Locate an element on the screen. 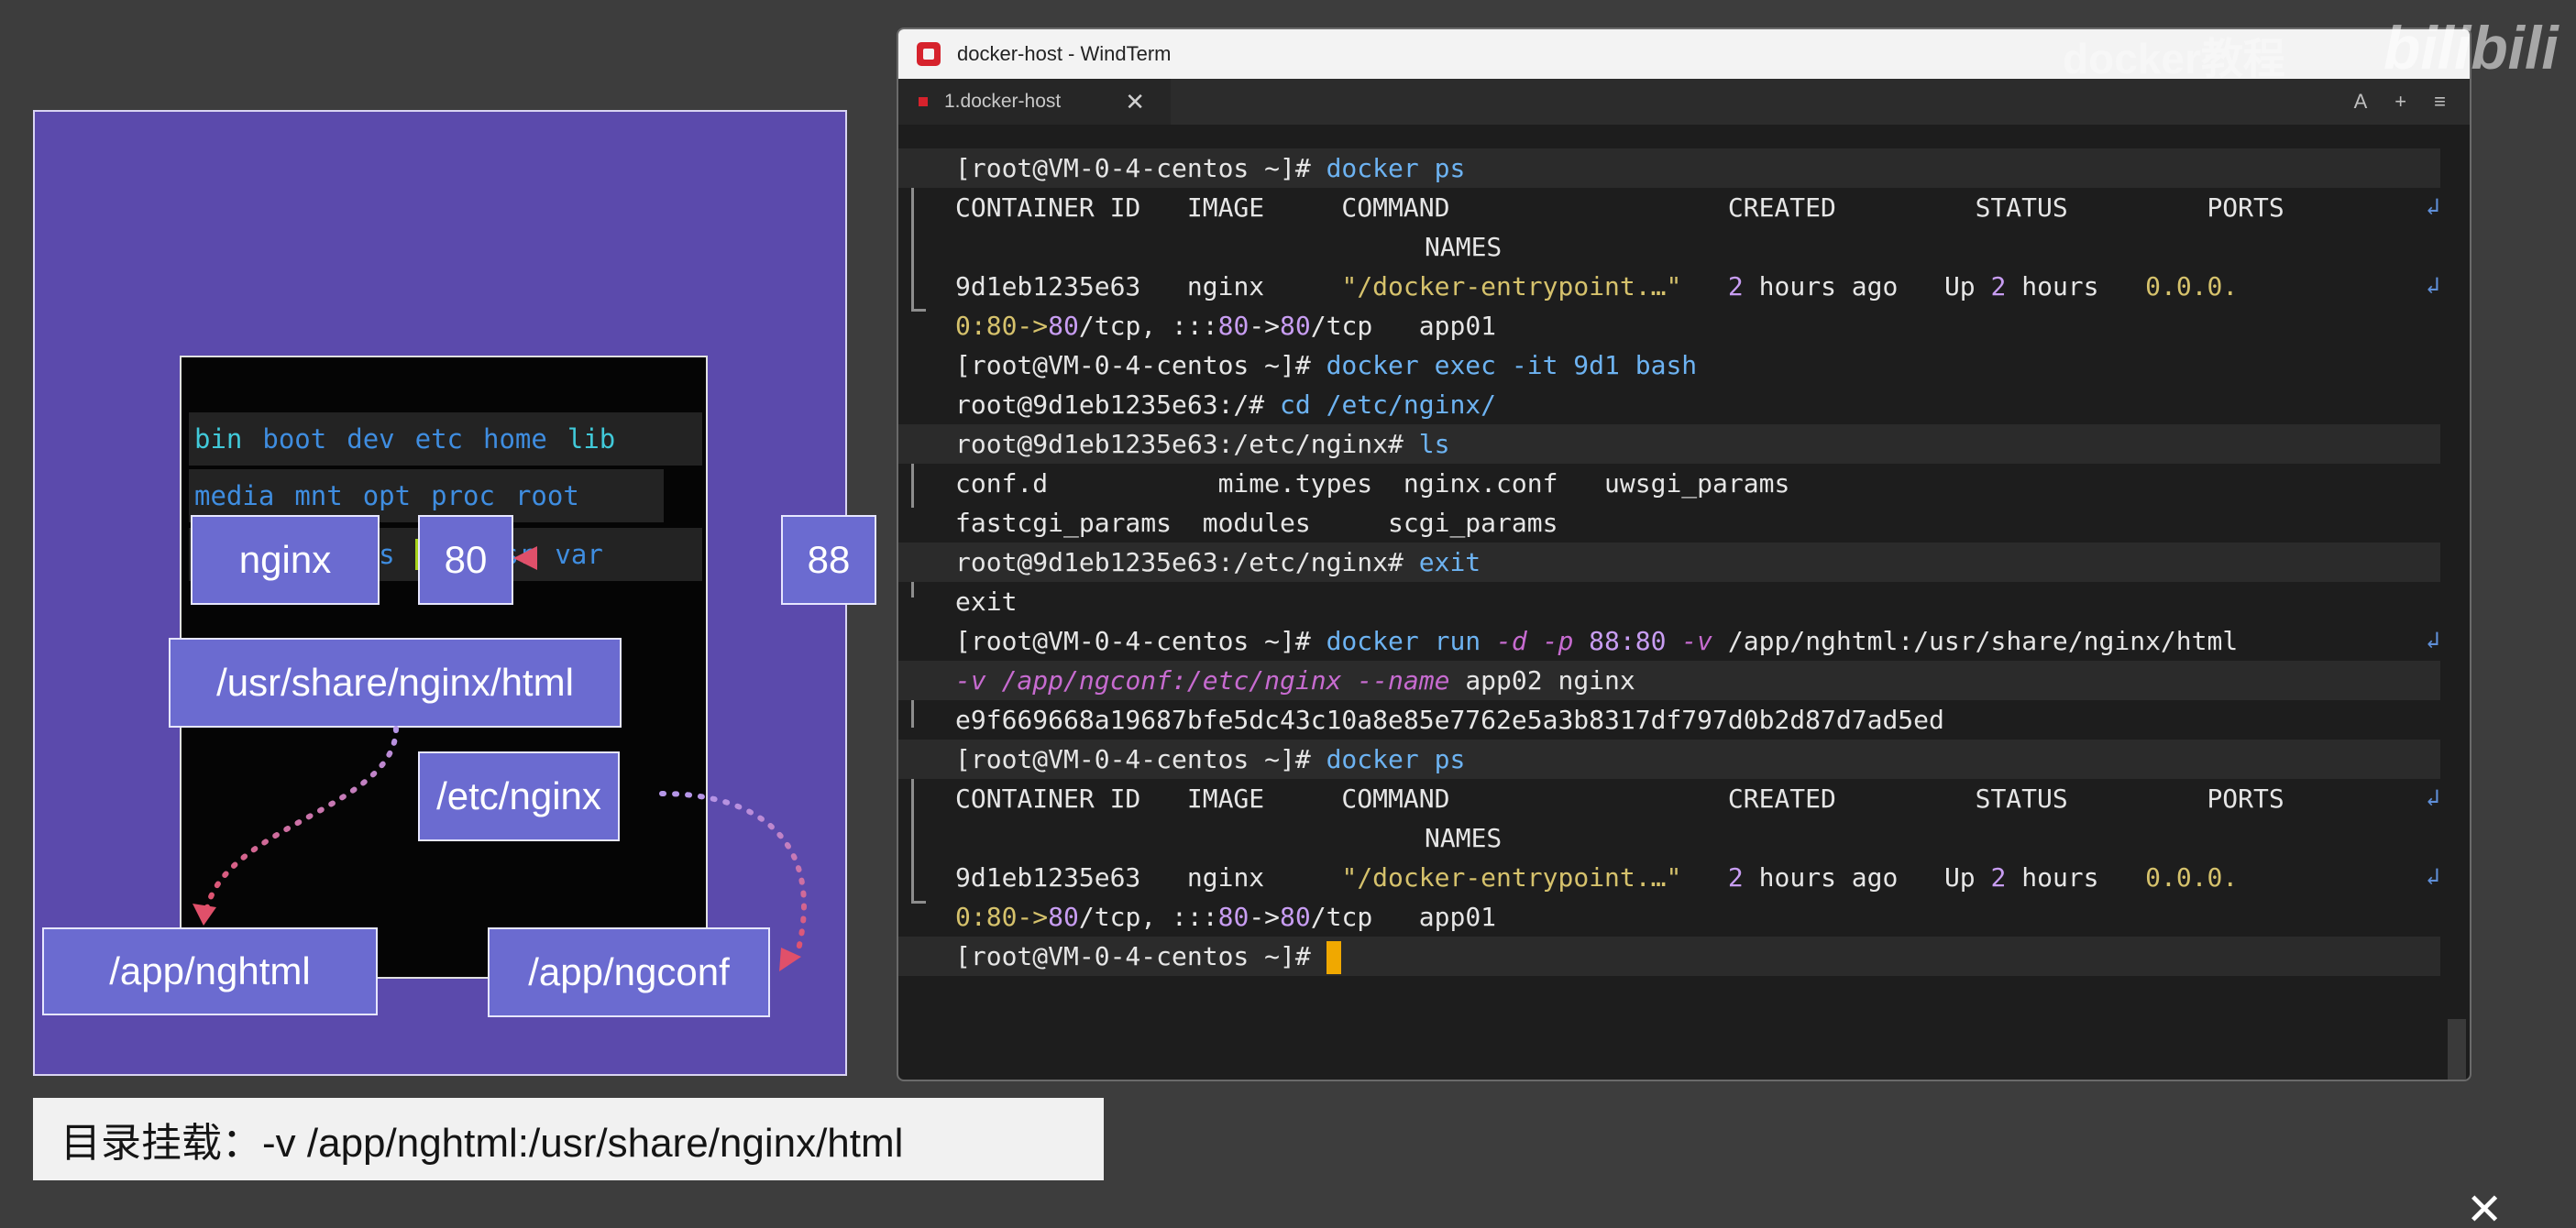 The width and height of the screenshot is (2576, 1228). ports-cont: -> is located at coordinates (1265, 326).